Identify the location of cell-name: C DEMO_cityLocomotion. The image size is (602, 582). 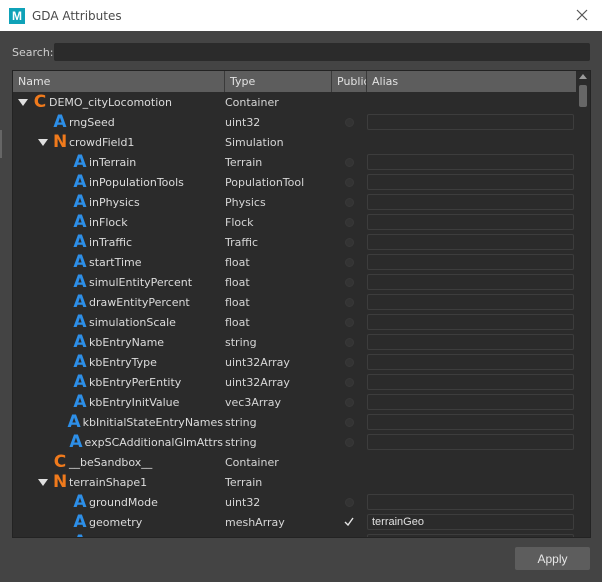
(118, 102).